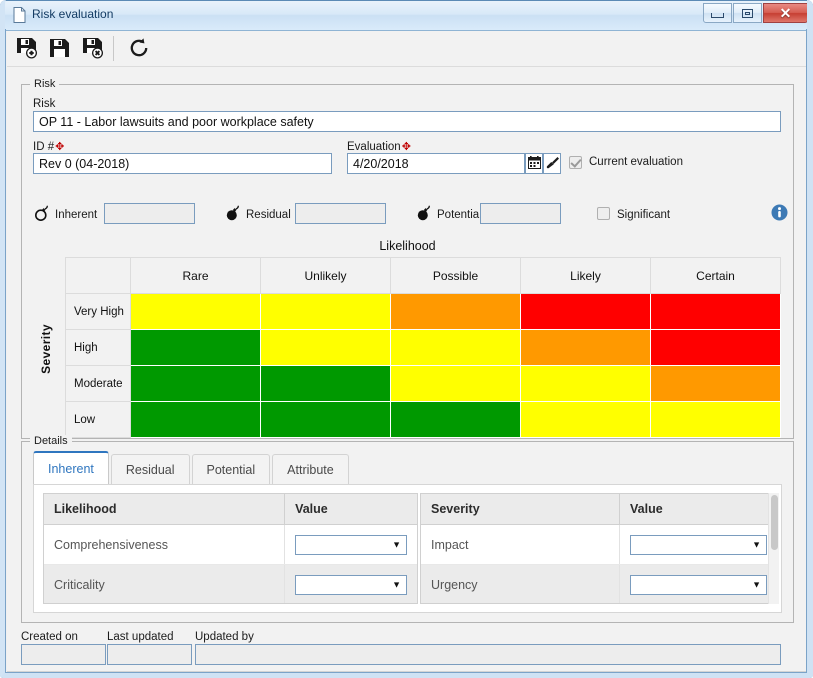 The width and height of the screenshot is (813, 678). I want to click on evaluation-field-label: Evaluation✥, so click(379, 147).